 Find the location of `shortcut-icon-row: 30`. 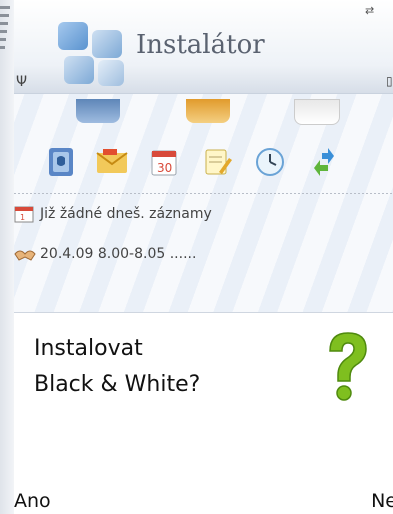

shortcut-icon-row: 30 is located at coordinates (203, 166).